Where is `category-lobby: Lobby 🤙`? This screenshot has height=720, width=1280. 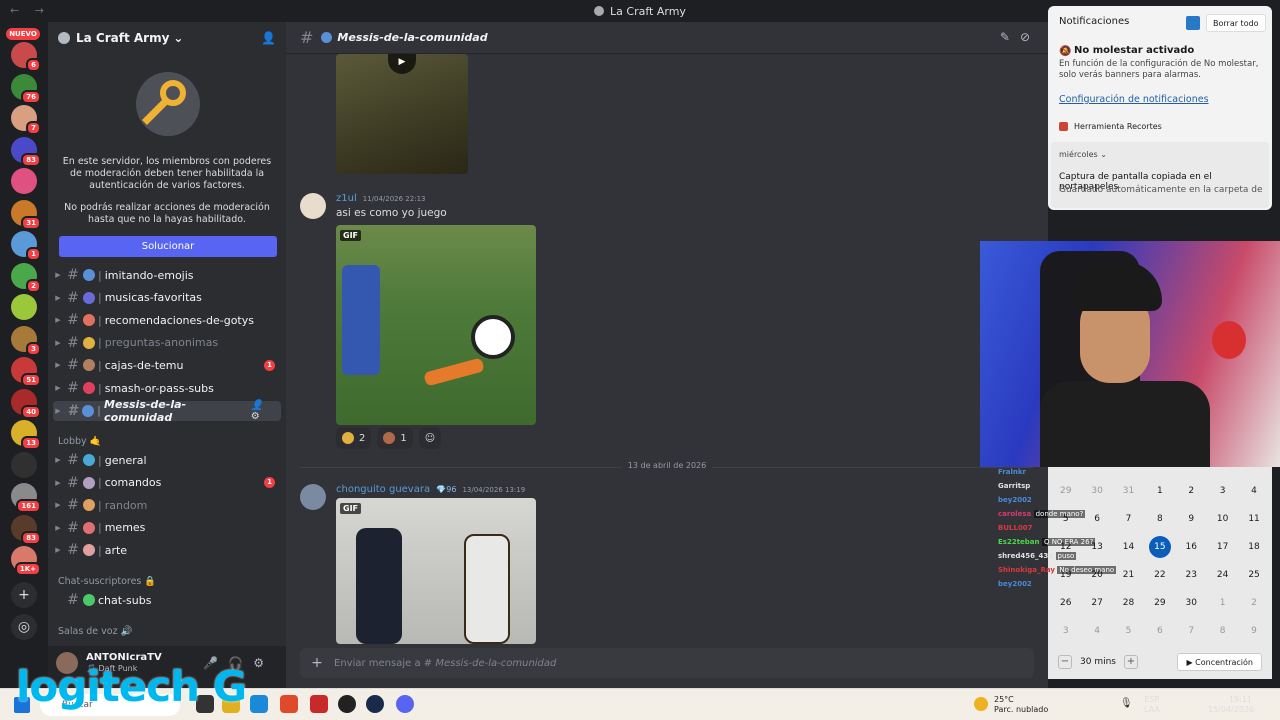 category-lobby: Lobby 🤙 is located at coordinates (79, 441).